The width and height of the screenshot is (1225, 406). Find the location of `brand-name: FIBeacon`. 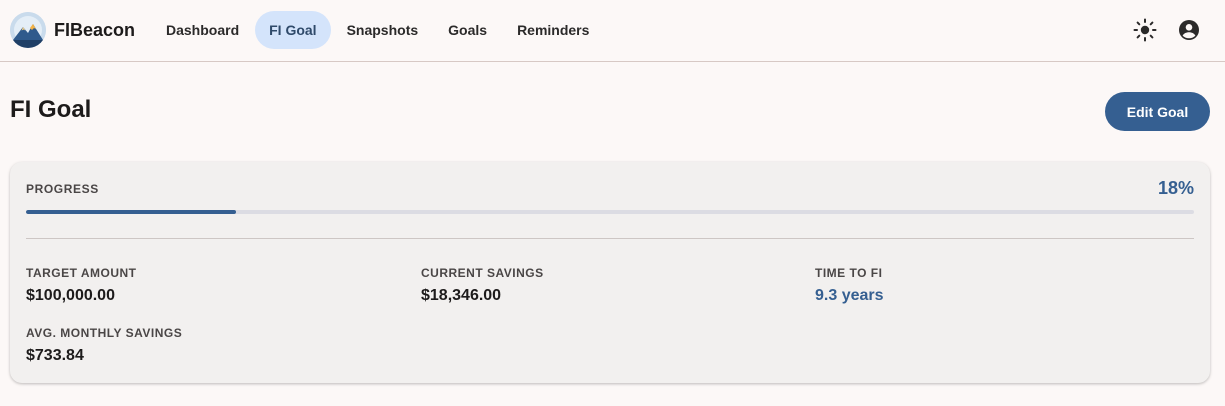

brand-name: FIBeacon is located at coordinates (95, 29).